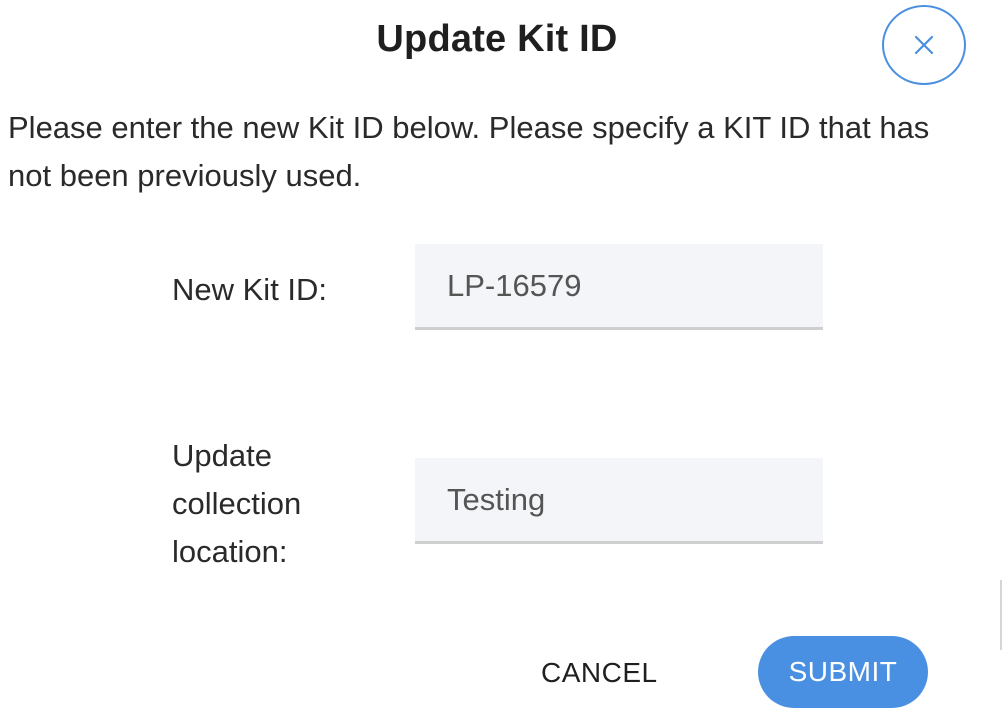  I want to click on close-icon, so click(924, 45).